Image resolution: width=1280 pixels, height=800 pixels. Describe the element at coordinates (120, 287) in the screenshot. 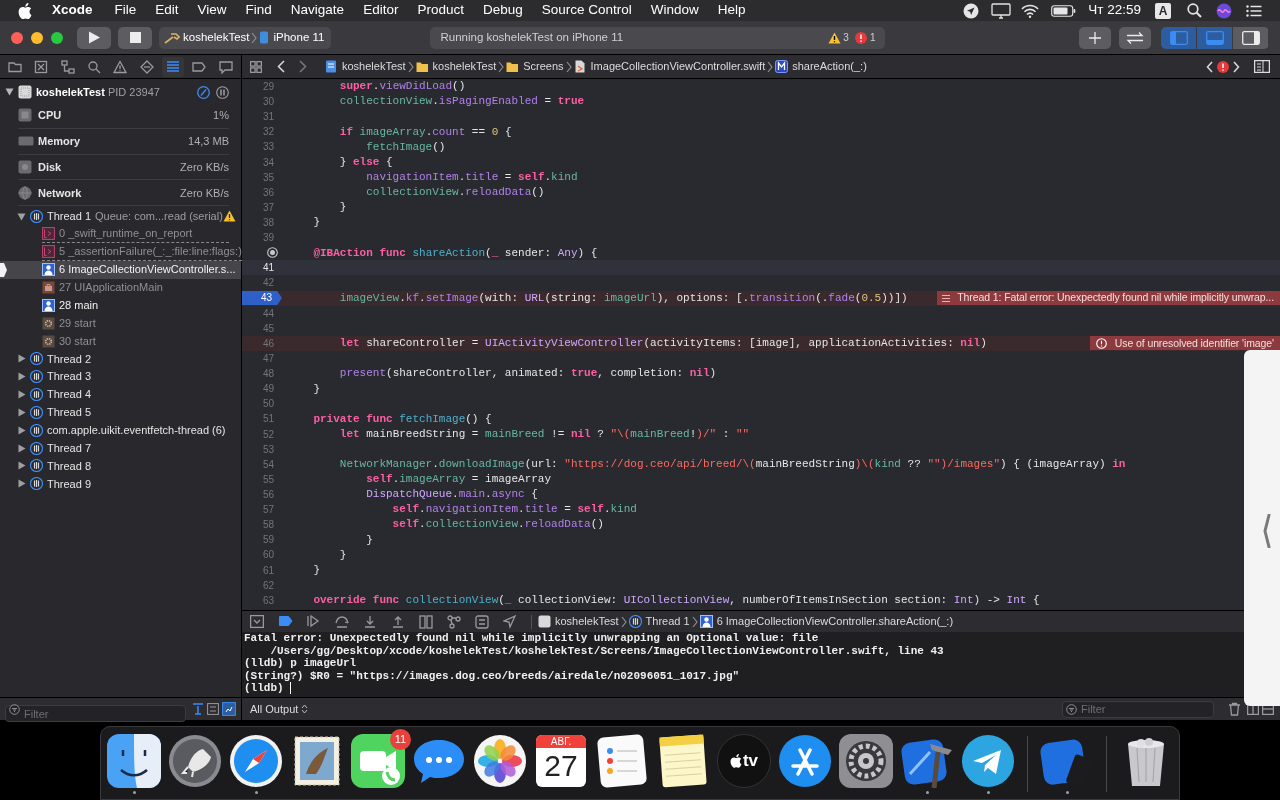

I see `stack-frame: 27 UIApplicationMain` at that location.